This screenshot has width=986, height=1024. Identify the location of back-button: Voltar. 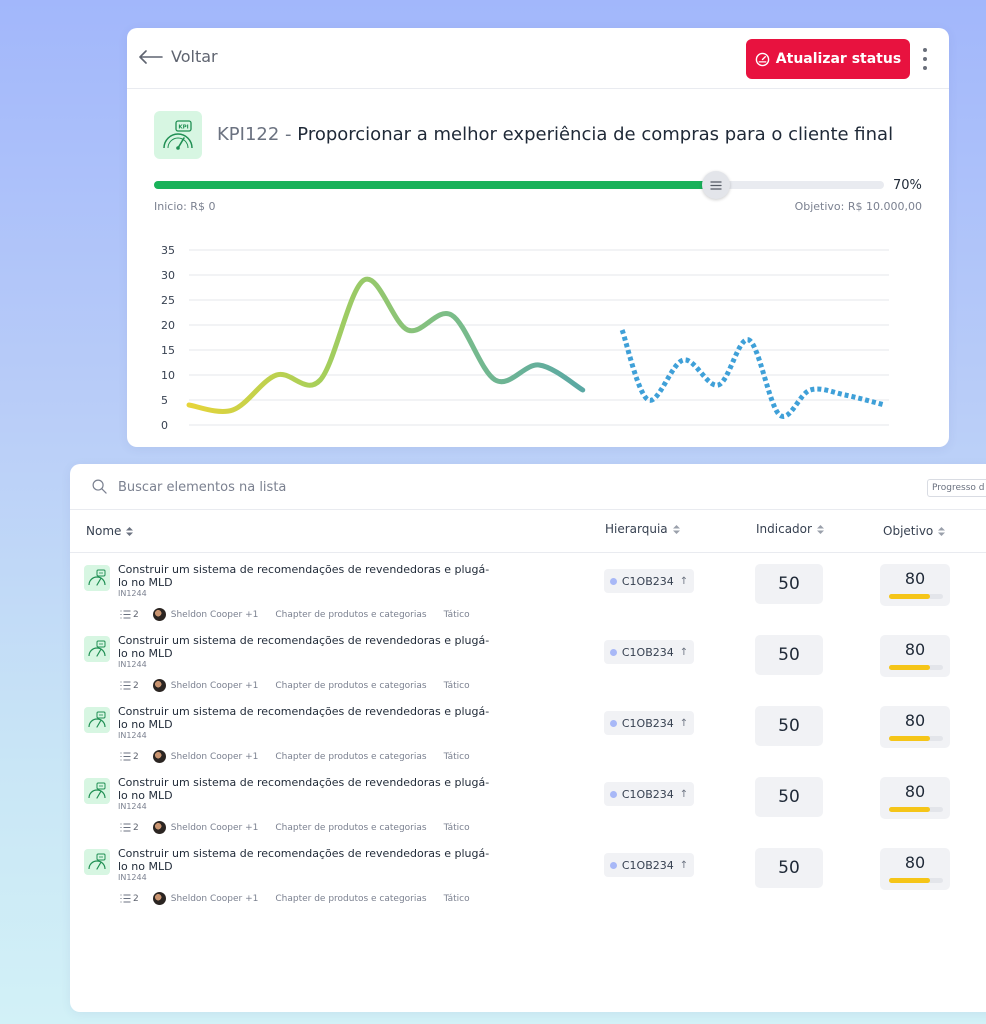
(178, 56).